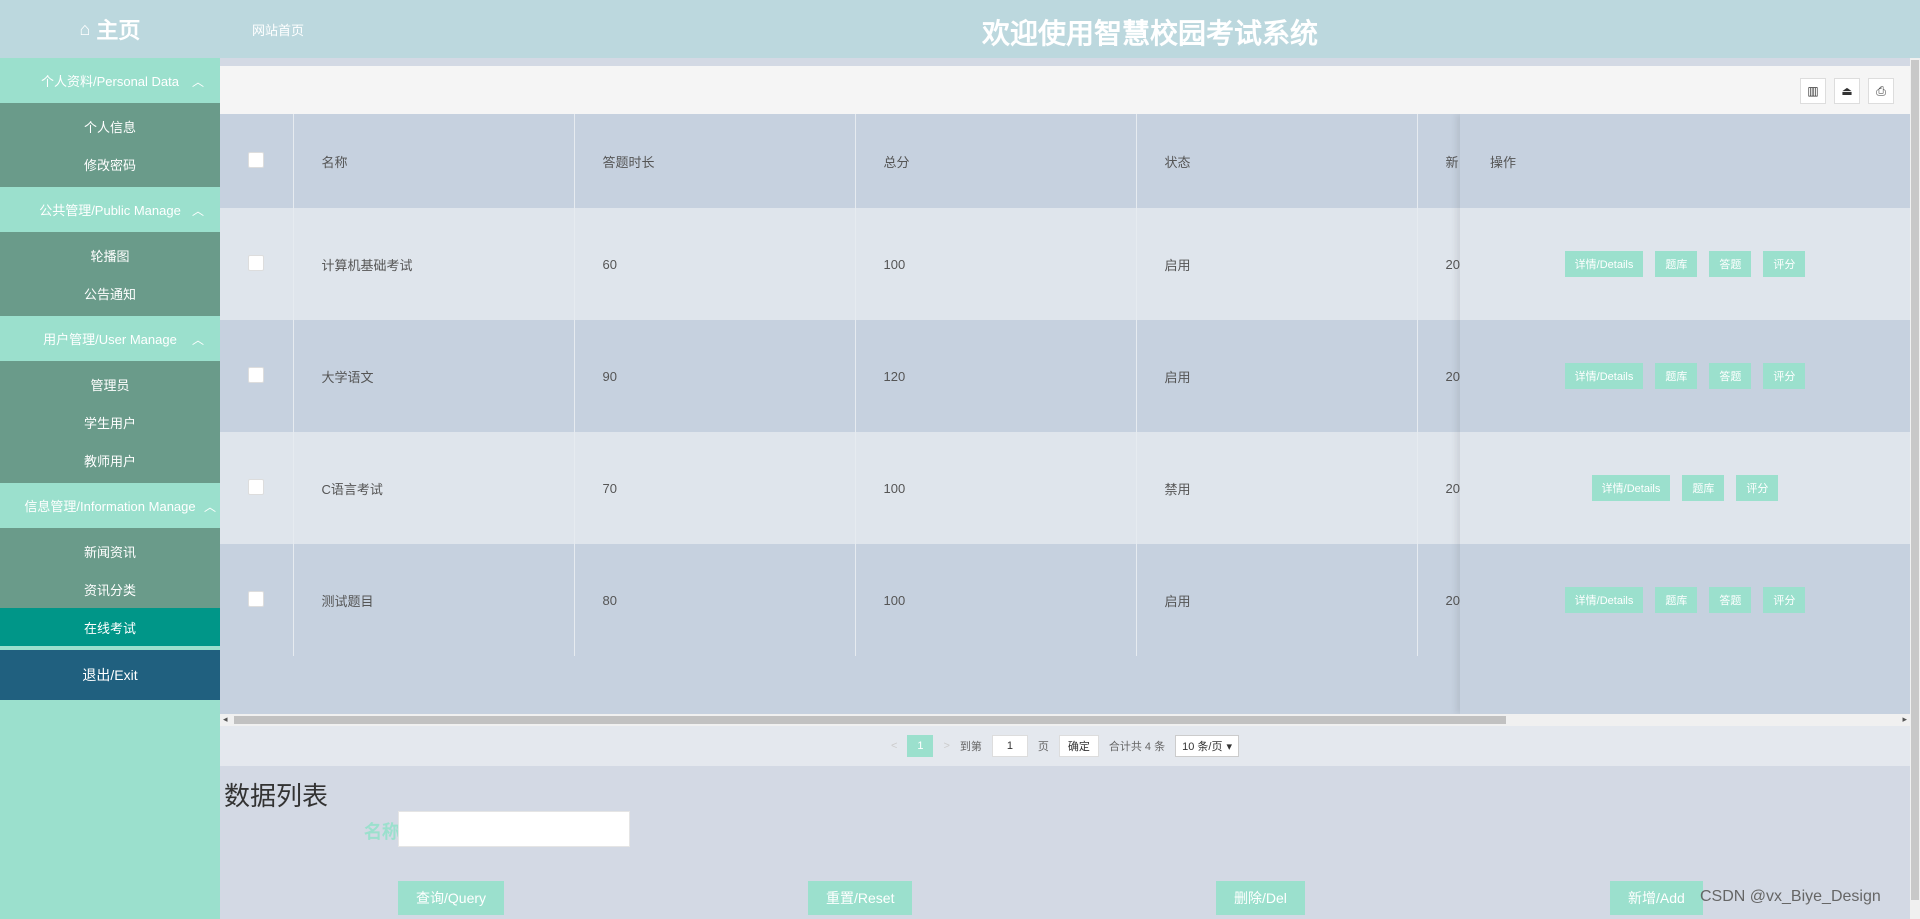 This screenshot has width=1920, height=919. I want to click on select-all-cell, so click(257, 161).